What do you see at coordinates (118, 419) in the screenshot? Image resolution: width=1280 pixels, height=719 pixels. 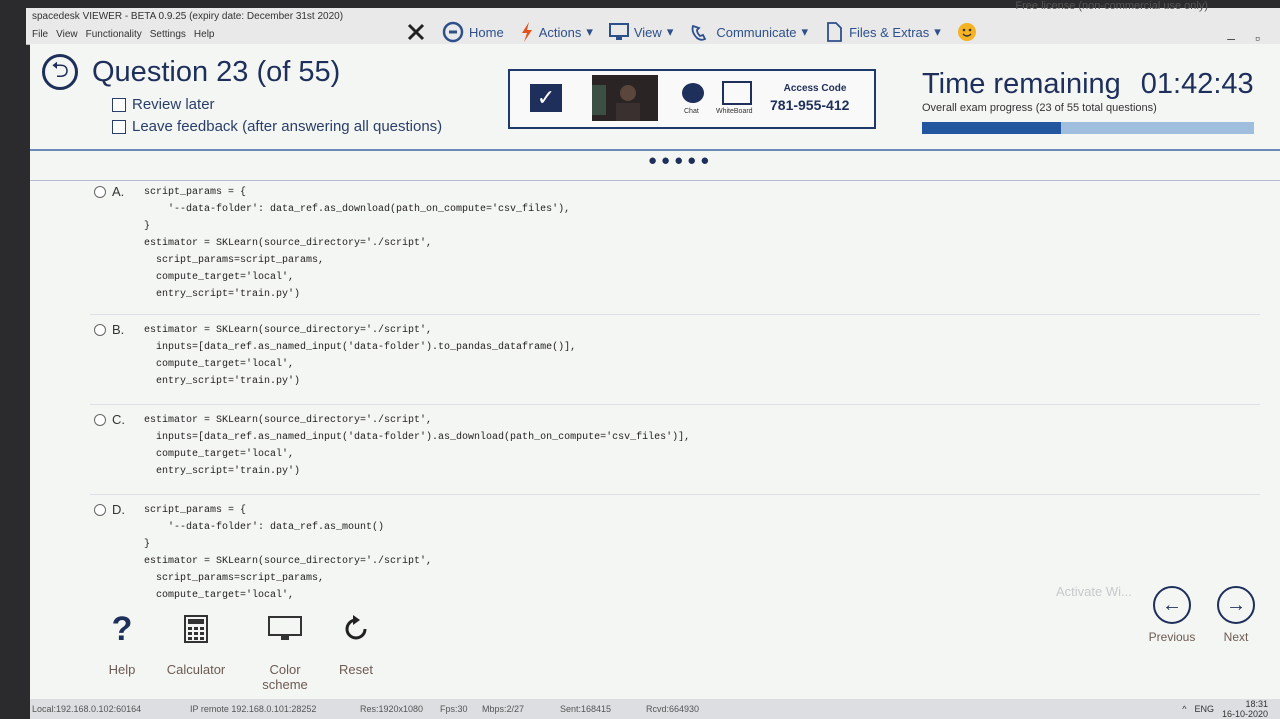 I see `option-letter: C.` at bounding box center [118, 419].